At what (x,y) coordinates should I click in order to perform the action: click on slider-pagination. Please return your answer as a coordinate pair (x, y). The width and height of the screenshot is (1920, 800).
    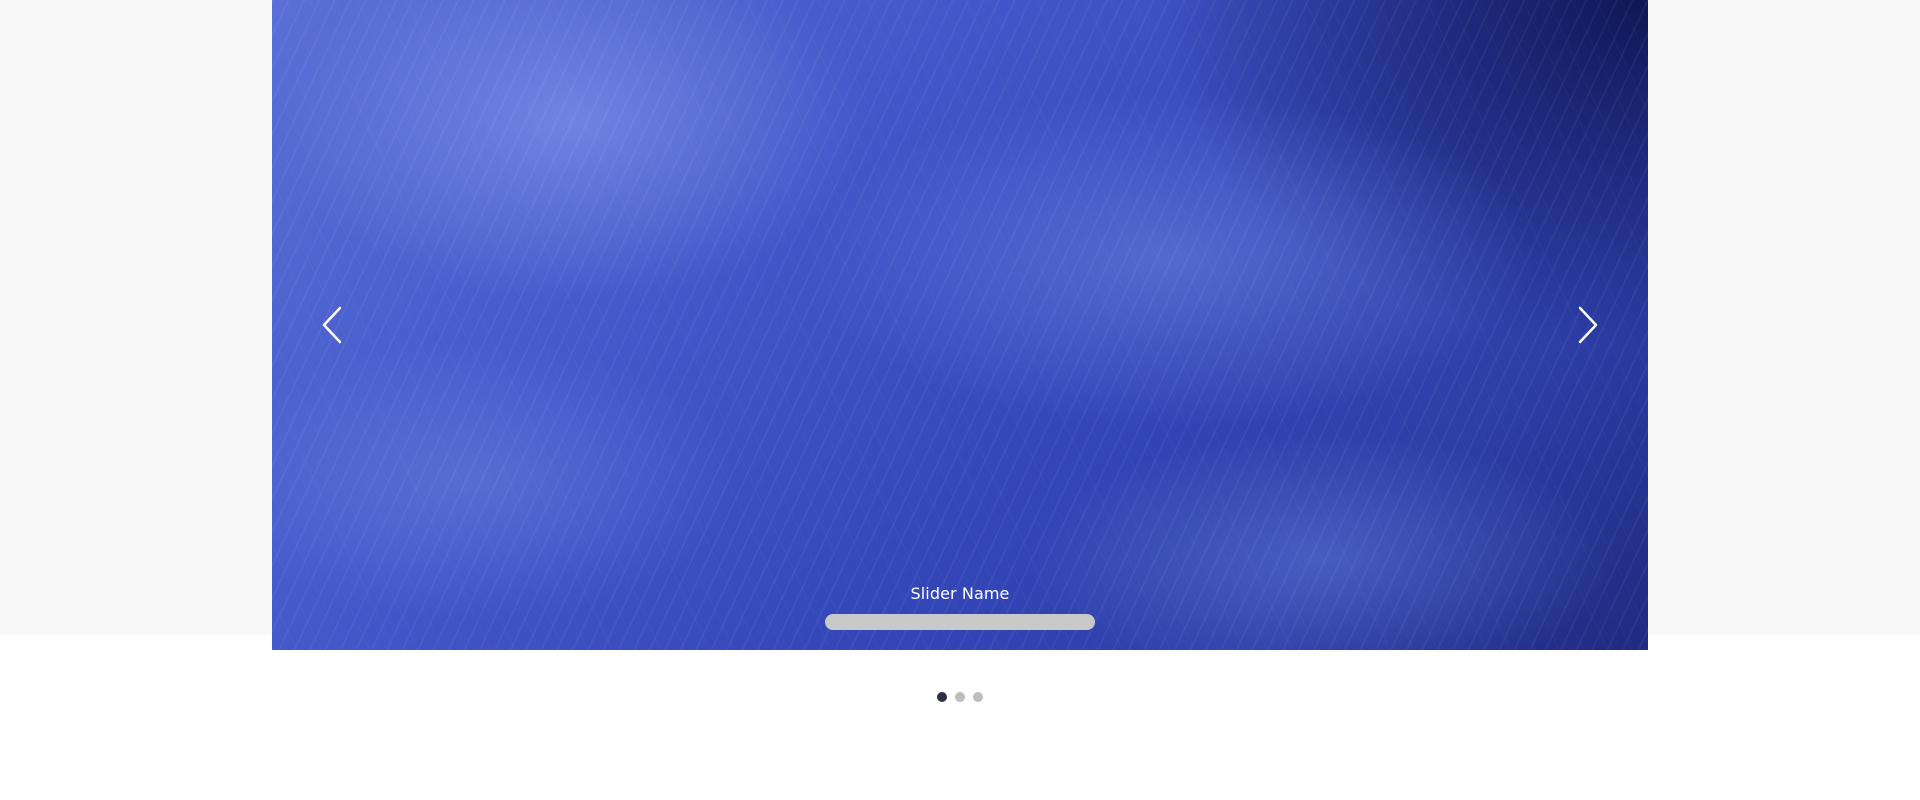
    Looking at the image, I should click on (960, 697).